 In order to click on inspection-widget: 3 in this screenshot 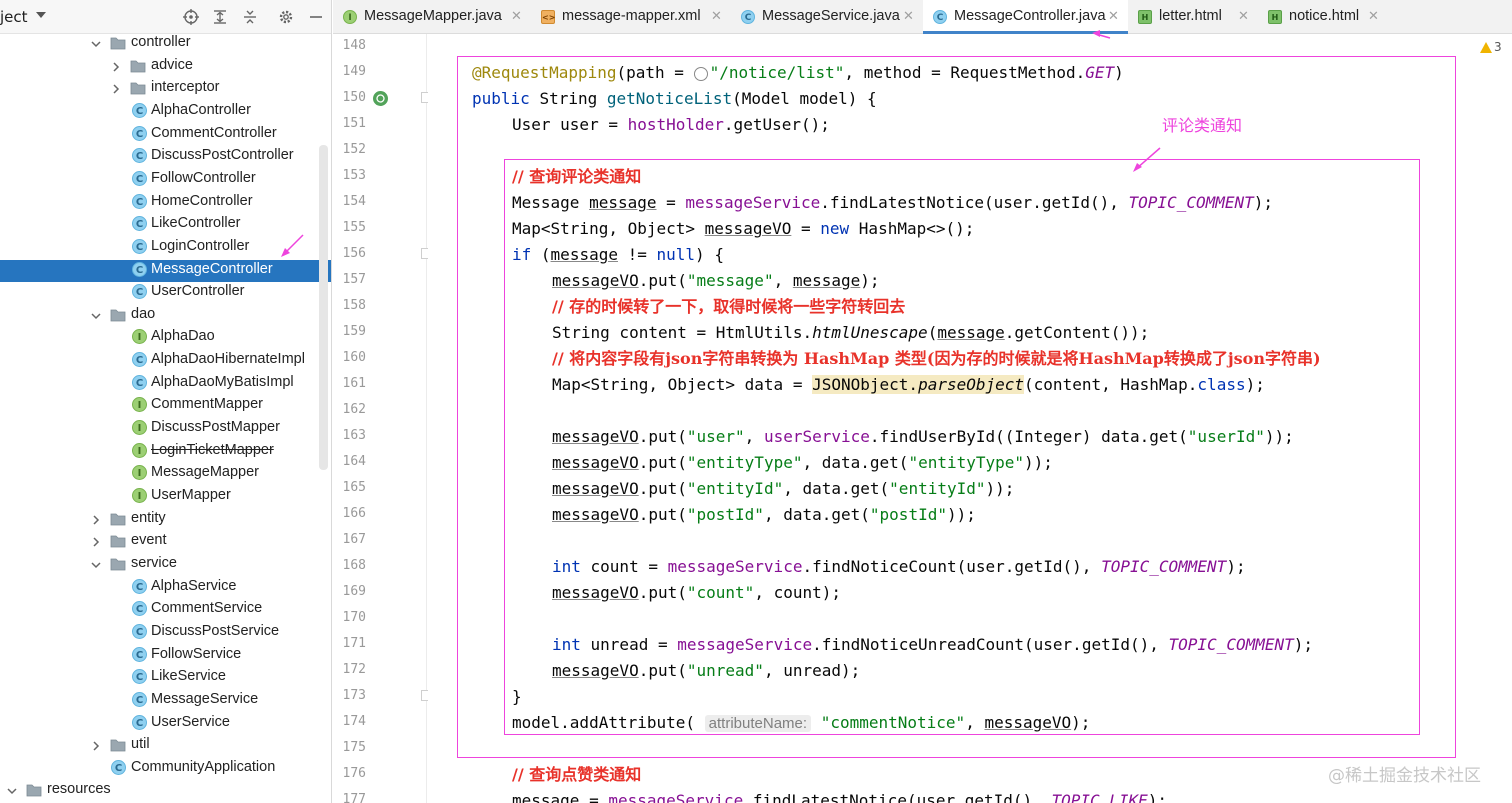, I will do `click(1491, 47)`.